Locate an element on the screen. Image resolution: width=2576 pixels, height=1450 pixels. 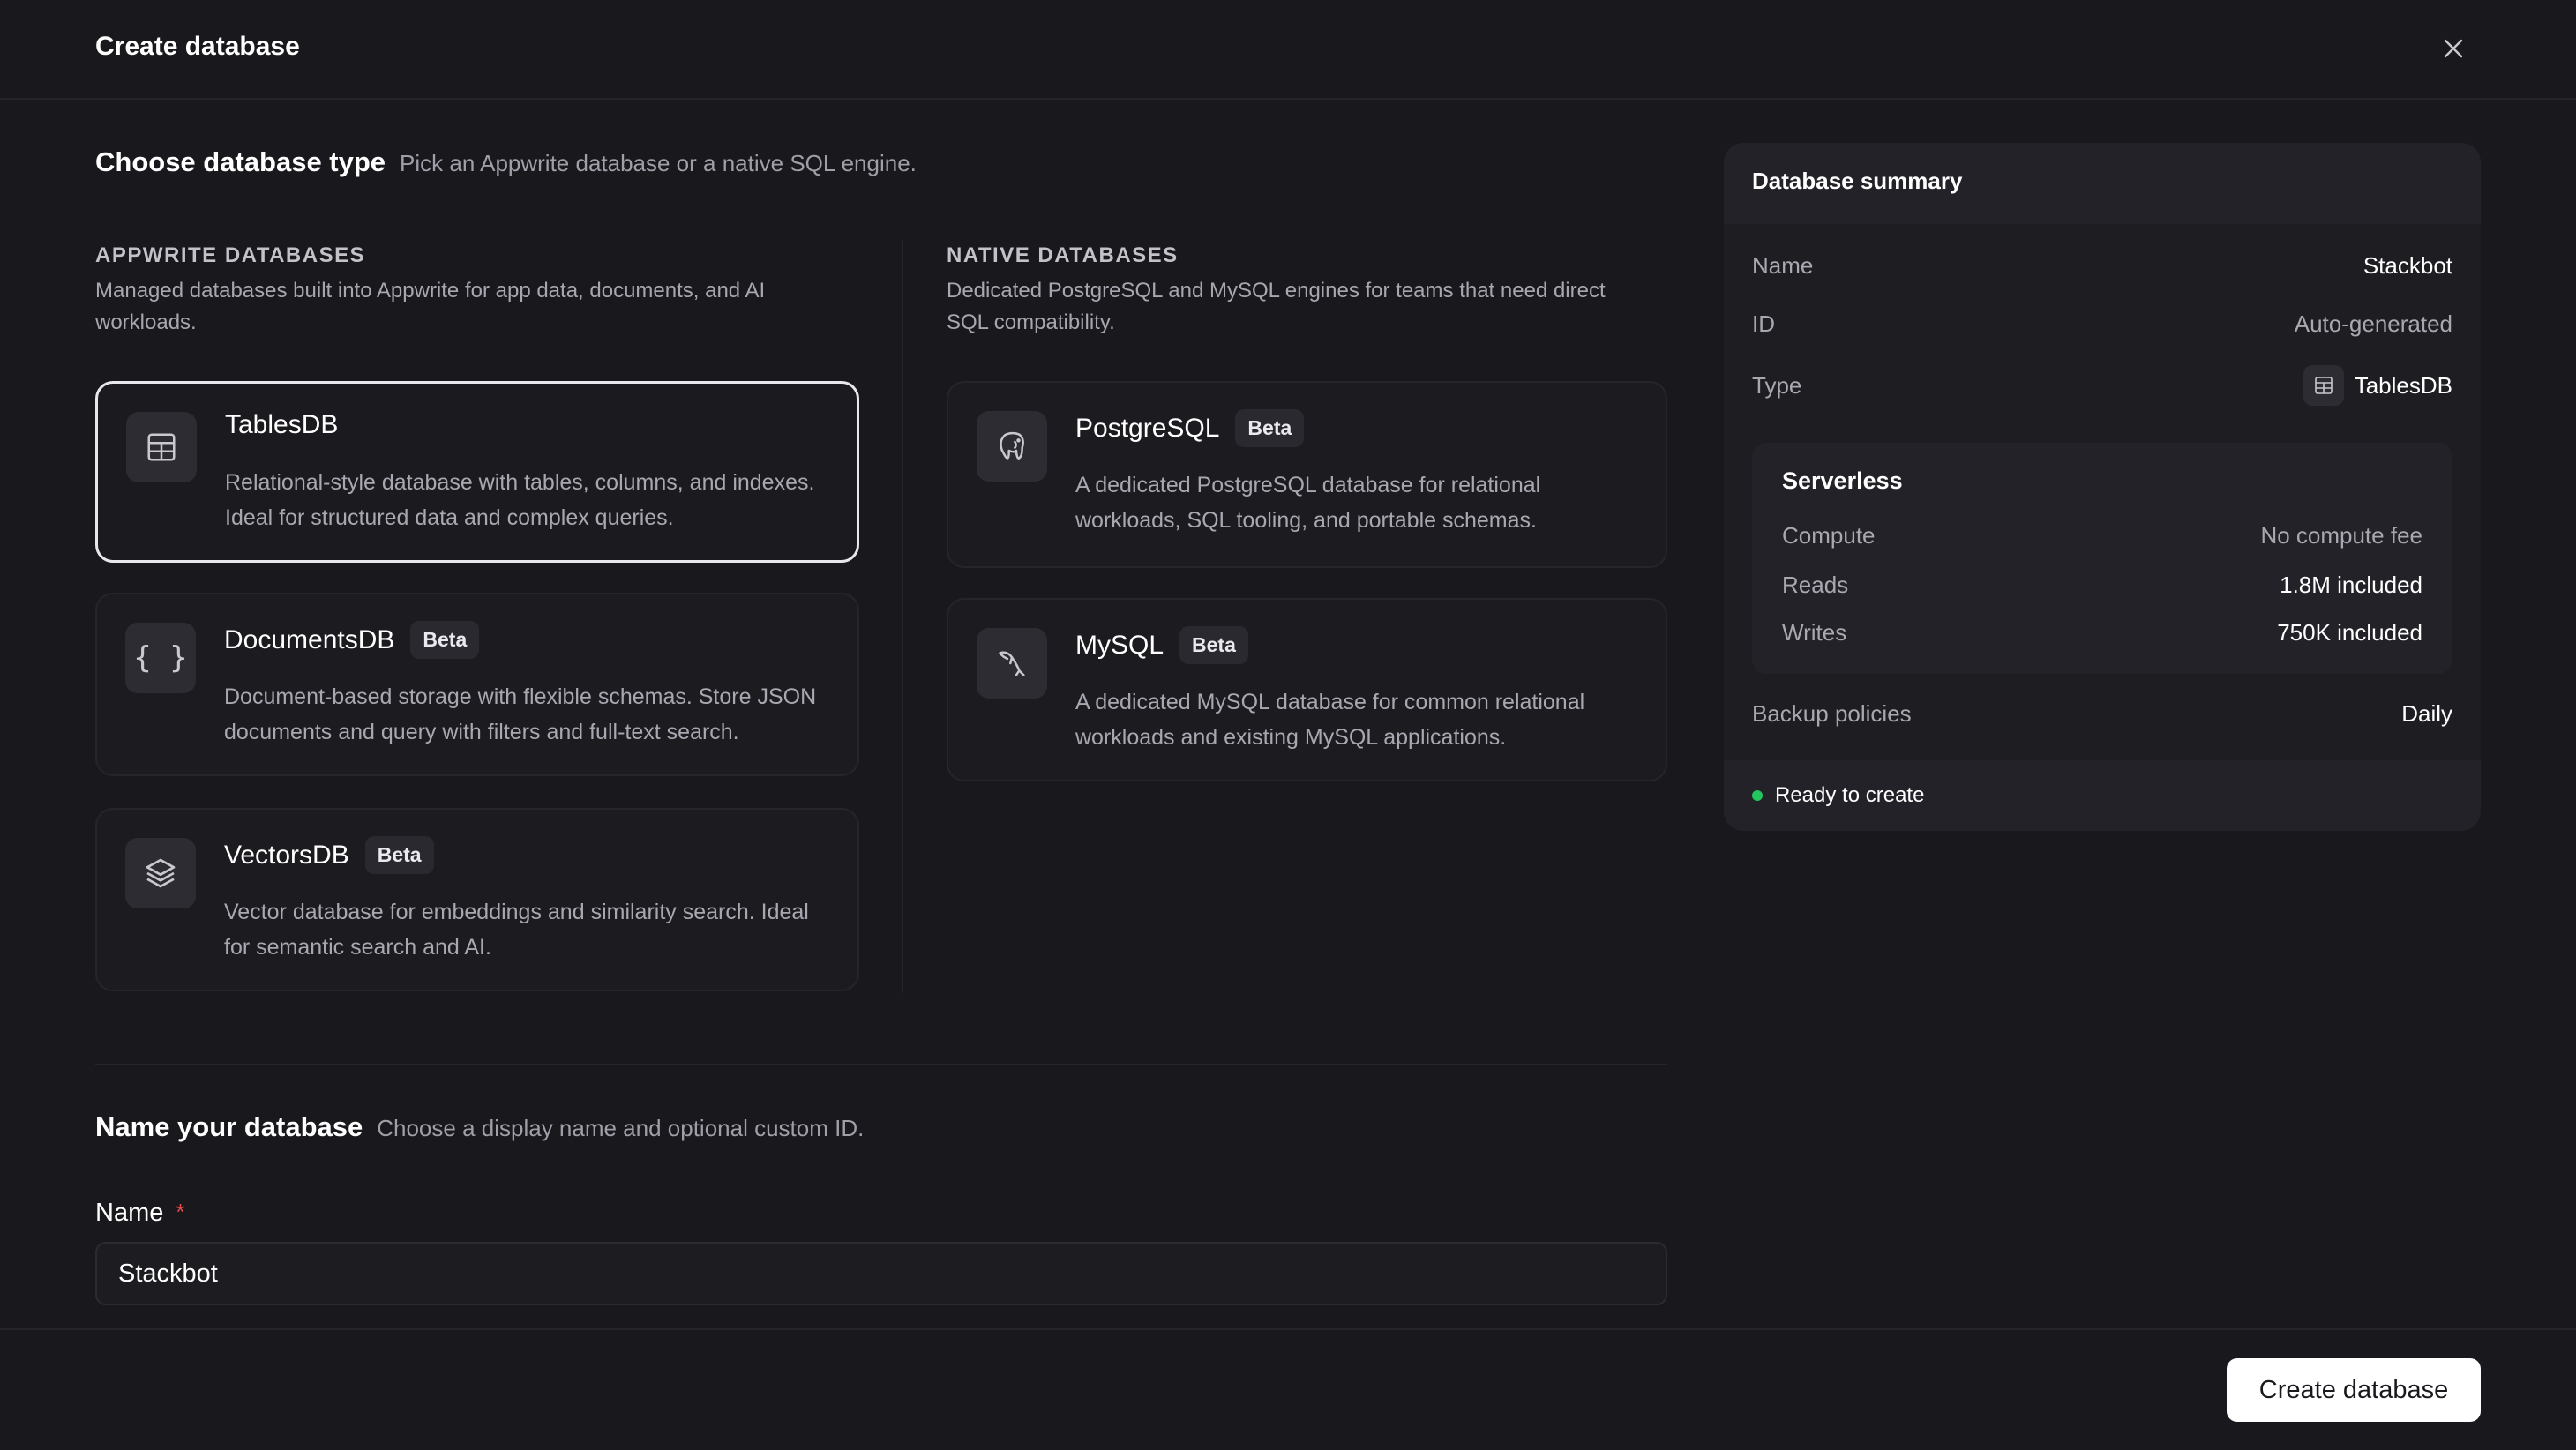
postgresql-icon-box is located at coordinates (1012, 446).